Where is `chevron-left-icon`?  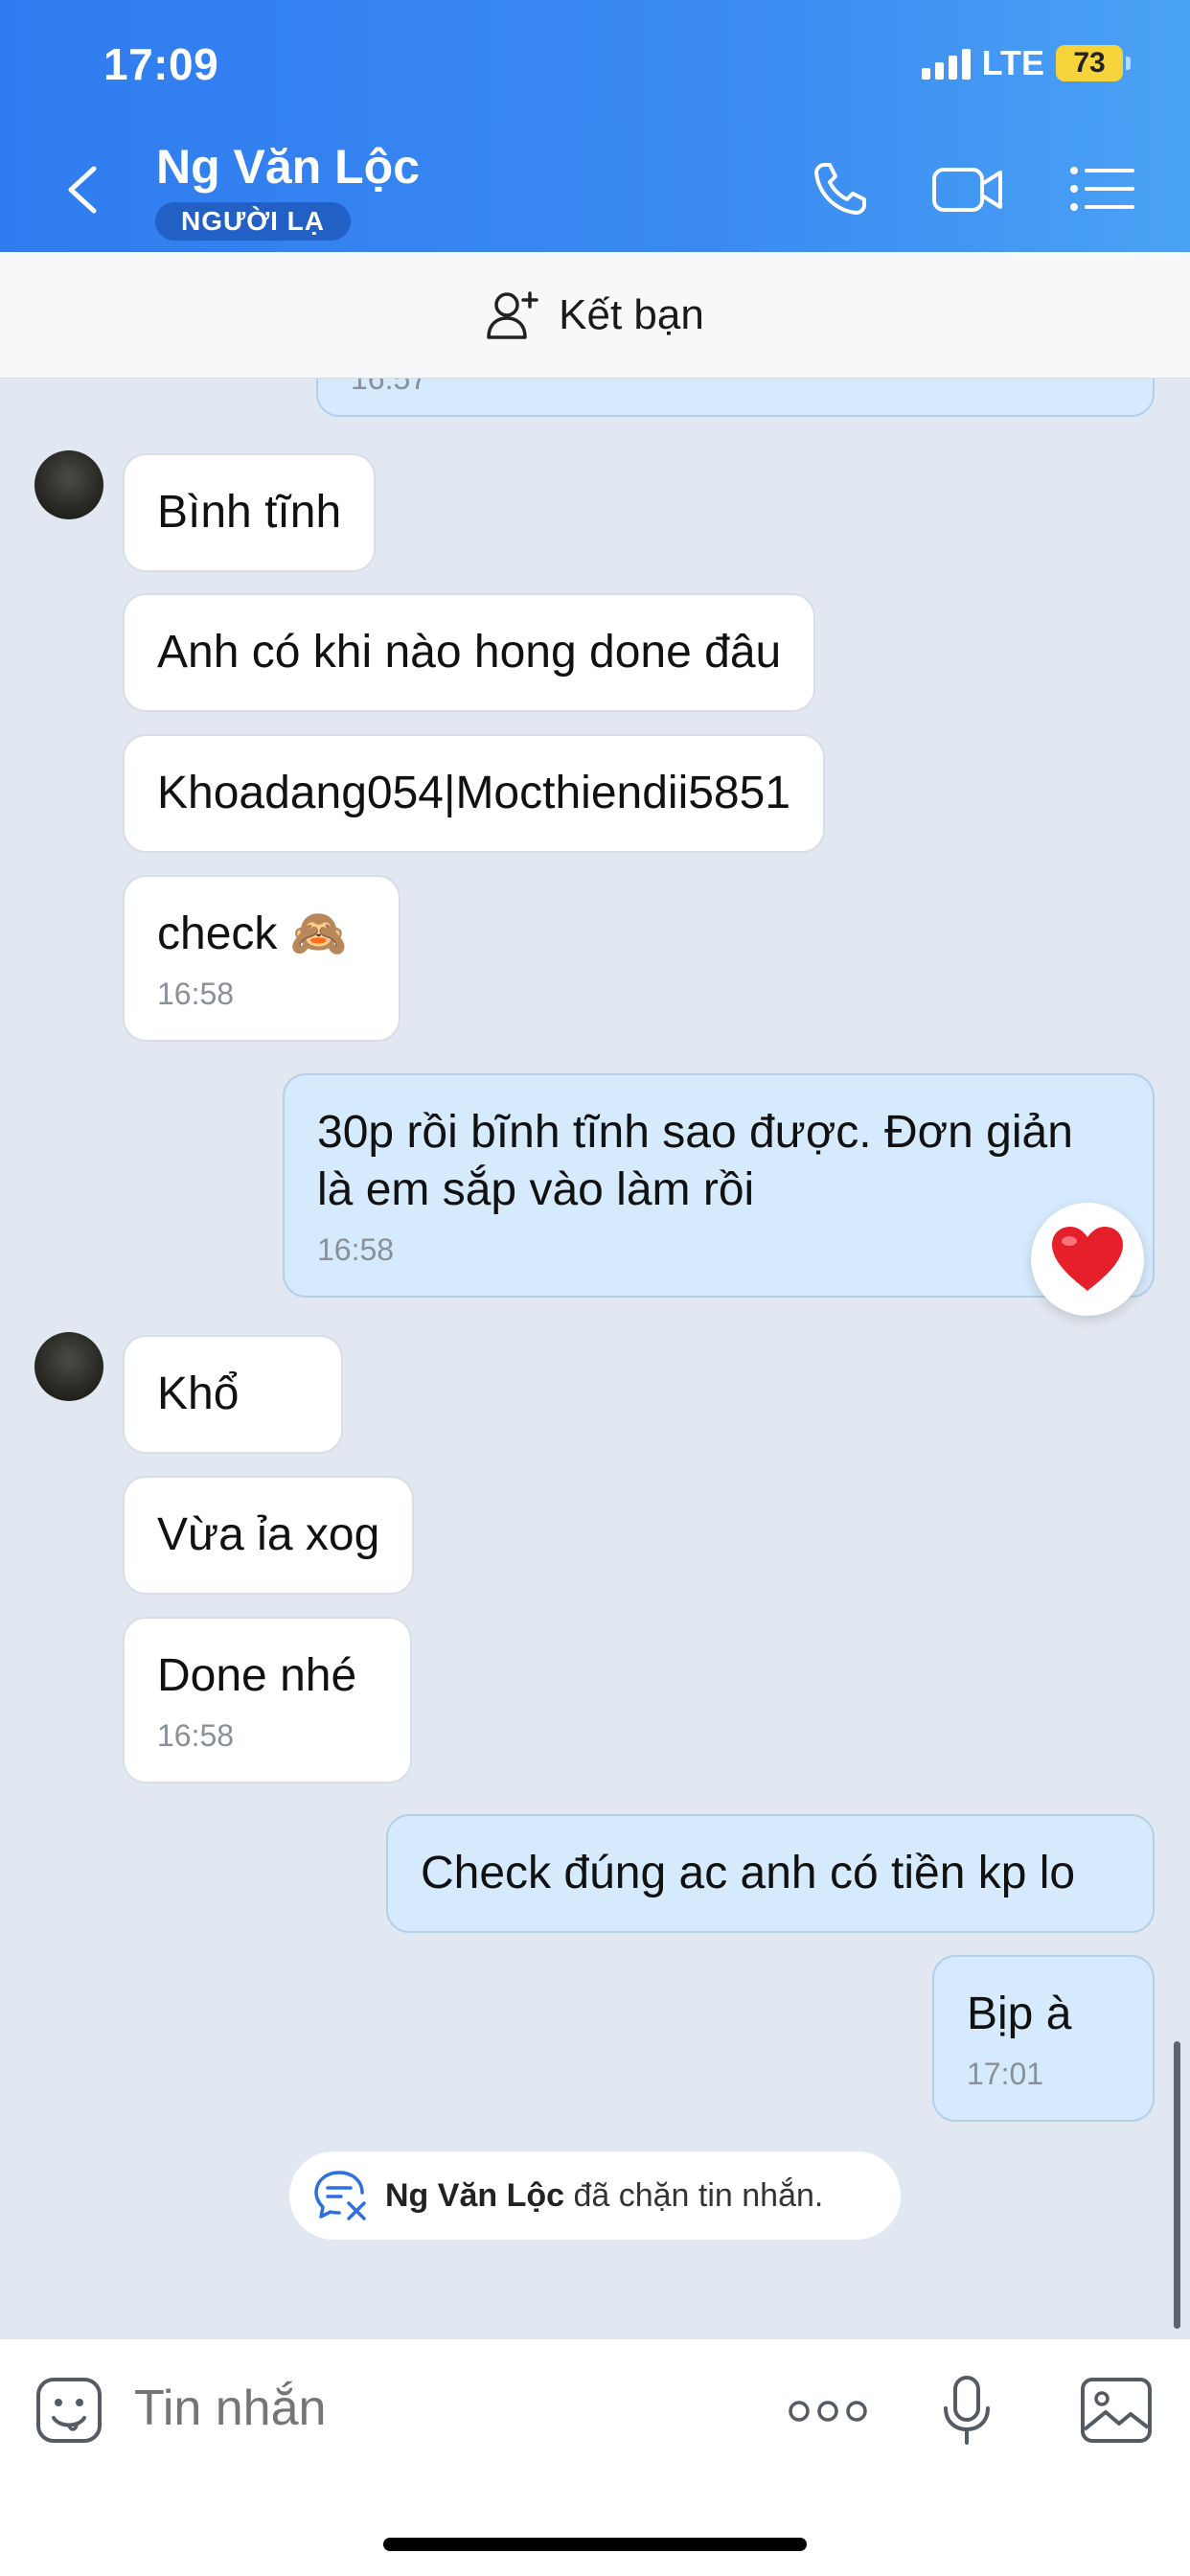 chevron-left-icon is located at coordinates (83, 190).